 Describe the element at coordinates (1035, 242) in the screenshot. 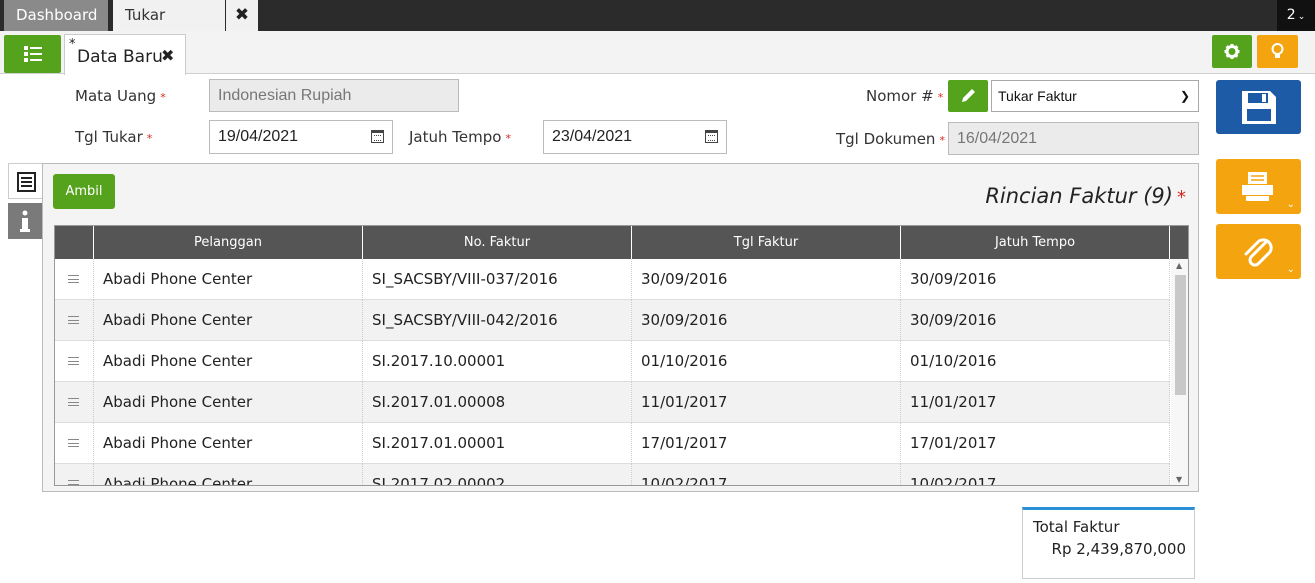

I see `header-jatuh-tempo: Jatuh Tempo` at that location.